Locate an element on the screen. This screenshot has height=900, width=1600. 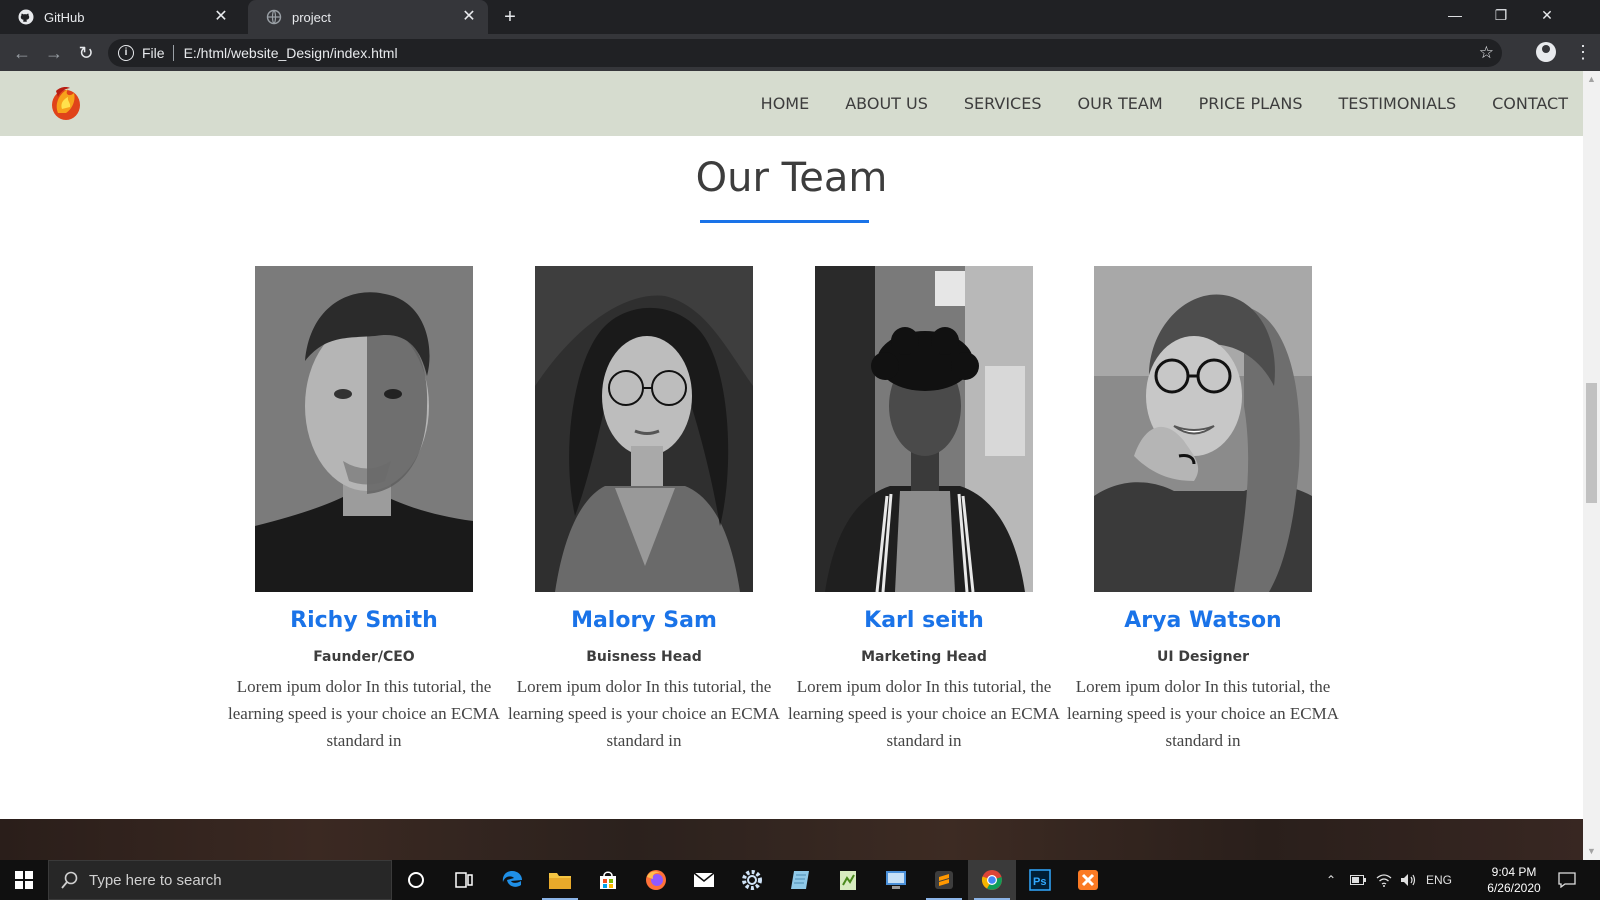
scrollbar-thumb is located at coordinates (1591, 443).